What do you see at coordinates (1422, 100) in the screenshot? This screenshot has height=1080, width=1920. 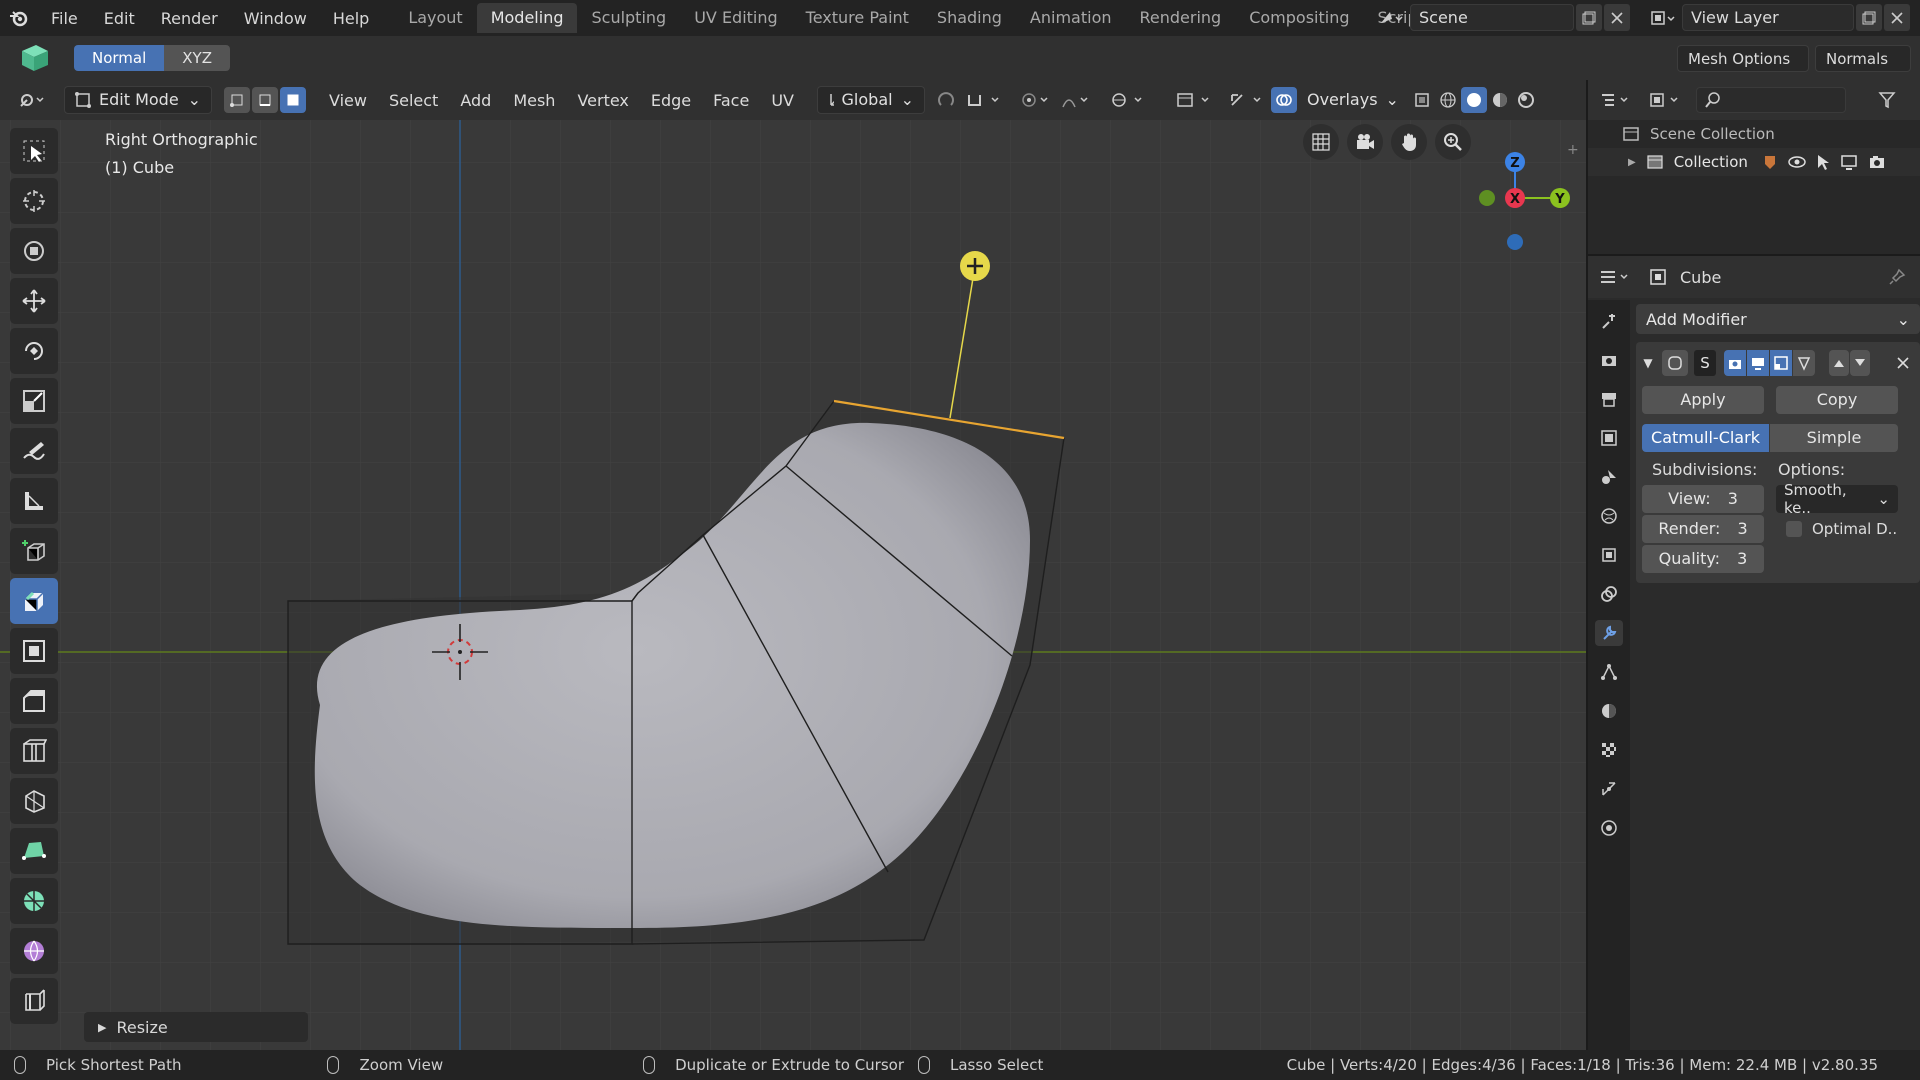 I see `xray-icon` at bounding box center [1422, 100].